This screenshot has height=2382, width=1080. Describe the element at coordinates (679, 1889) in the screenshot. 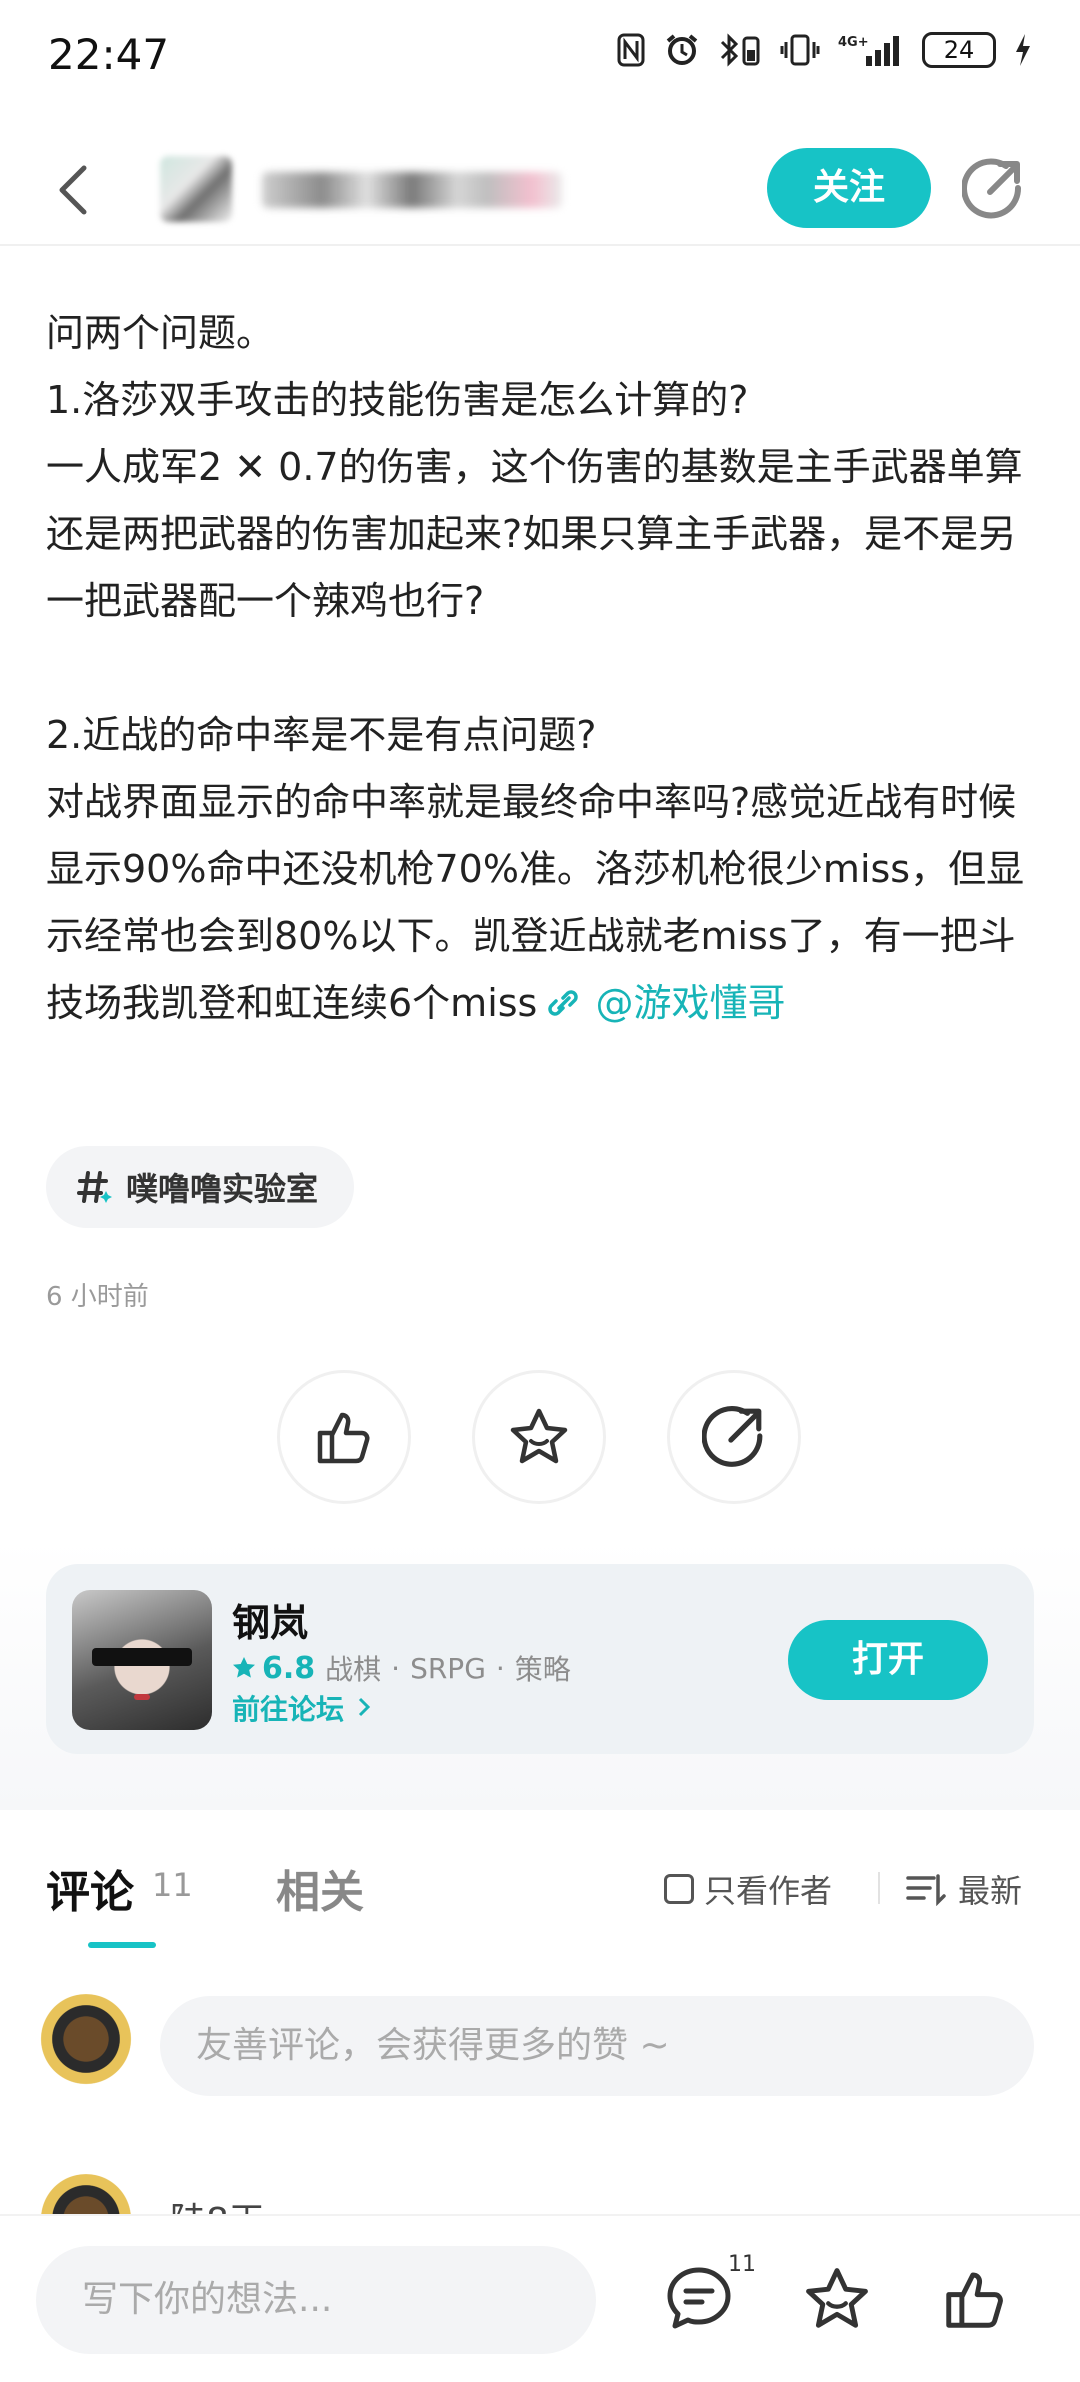

I see `checkbox-icon` at that location.